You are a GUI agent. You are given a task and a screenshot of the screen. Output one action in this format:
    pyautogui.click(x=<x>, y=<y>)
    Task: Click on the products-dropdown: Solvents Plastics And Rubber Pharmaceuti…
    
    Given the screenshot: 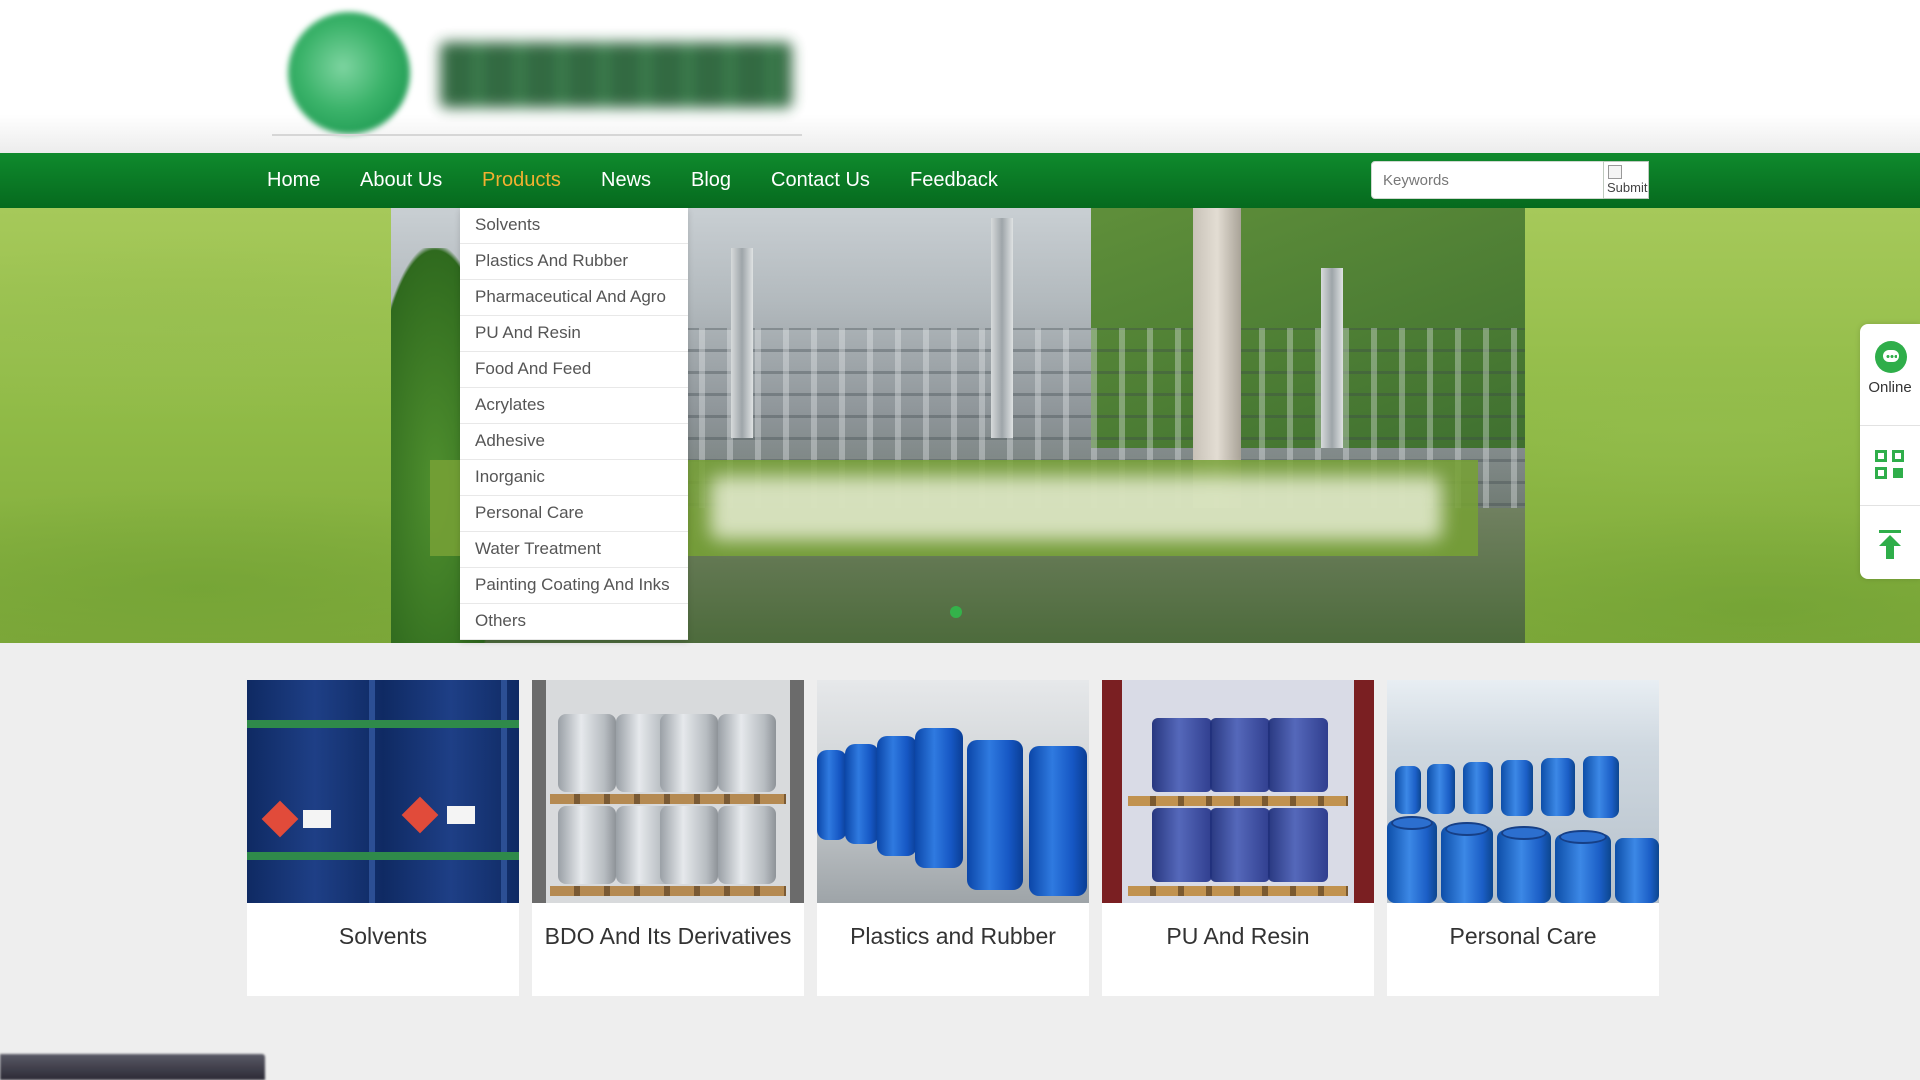 What is the action you would take?
    pyautogui.click(x=574, y=424)
    